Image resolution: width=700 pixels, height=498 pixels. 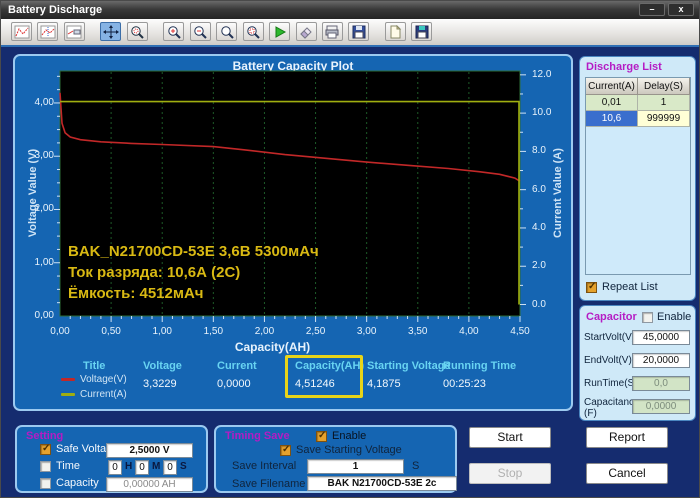 I want to click on save-starting-voltage-checkbox, so click(x=285, y=450).